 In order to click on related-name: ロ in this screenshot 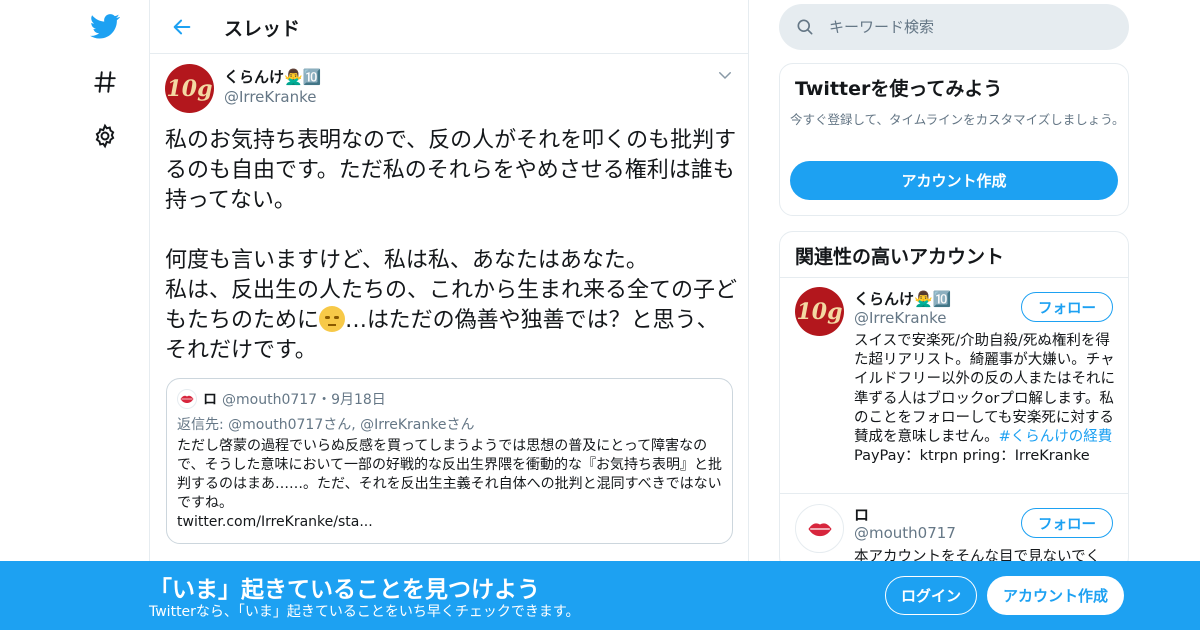, I will do `click(861, 514)`.